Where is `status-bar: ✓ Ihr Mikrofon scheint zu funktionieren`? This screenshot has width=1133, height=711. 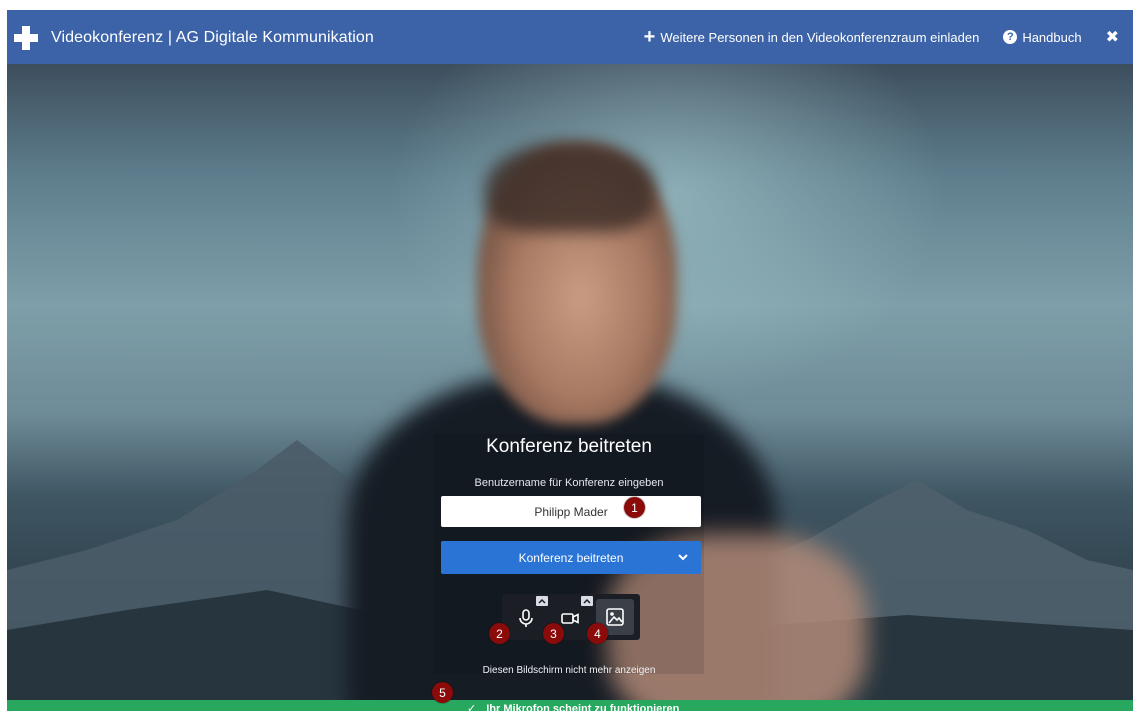
status-bar: ✓ Ihr Mikrofon scheint zu funktionieren is located at coordinates (570, 705).